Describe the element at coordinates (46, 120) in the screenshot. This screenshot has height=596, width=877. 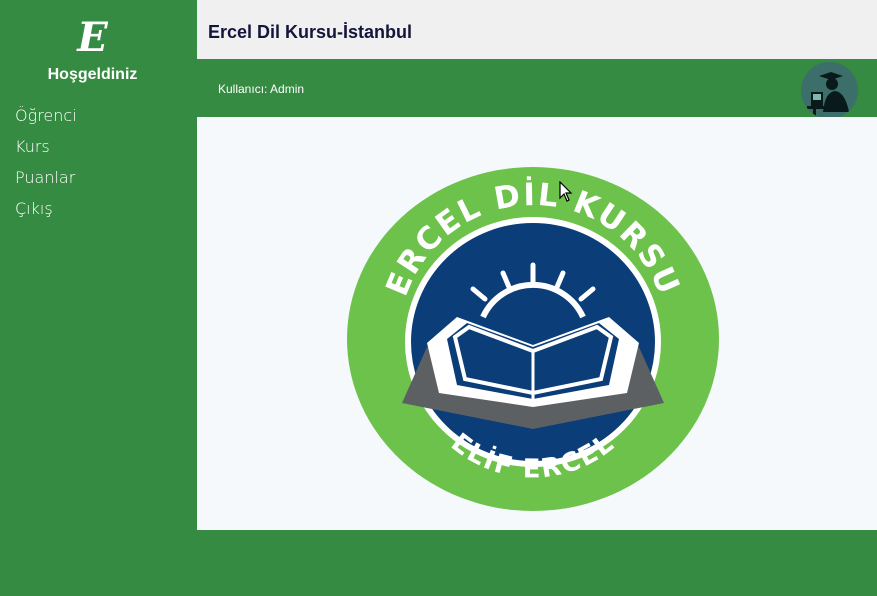
I see `sidebar-item-ogrenci: Öğrenci` at that location.